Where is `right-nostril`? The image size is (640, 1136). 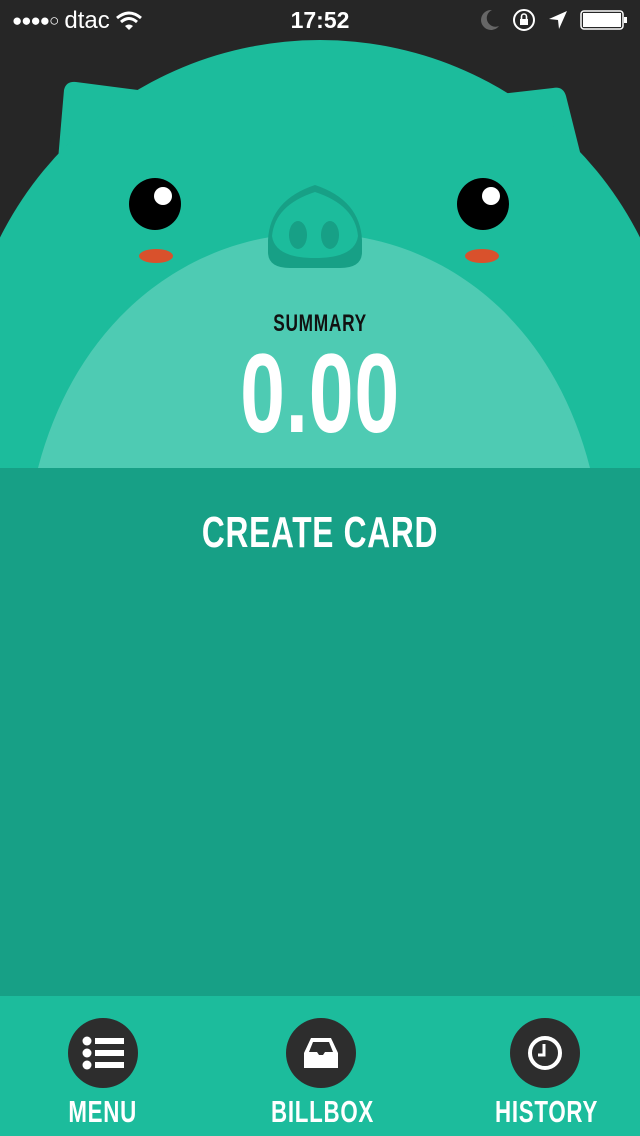
right-nostril is located at coordinates (330, 235).